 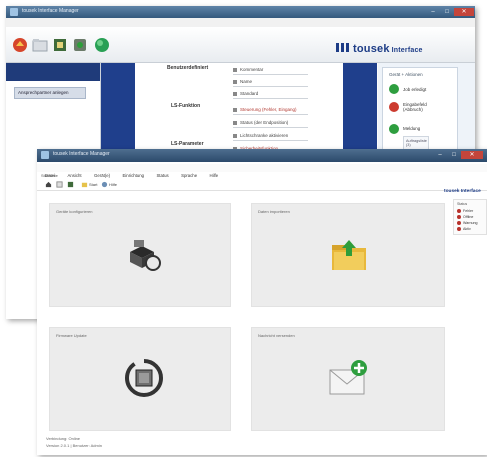 I want to click on brand-name: tousek, so click(x=371, y=49).